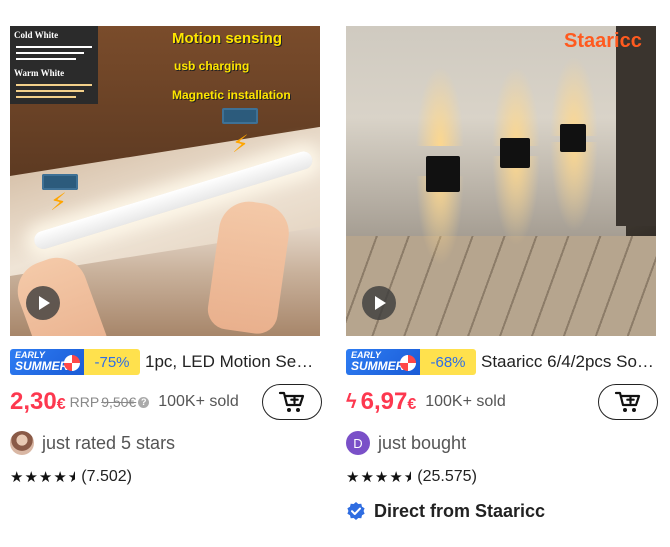 The width and height of the screenshot is (670, 547). What do you see at coordinates (240, 116) in the screenshot?
I see `magnet-illustration` at bounding box center [240, 116].